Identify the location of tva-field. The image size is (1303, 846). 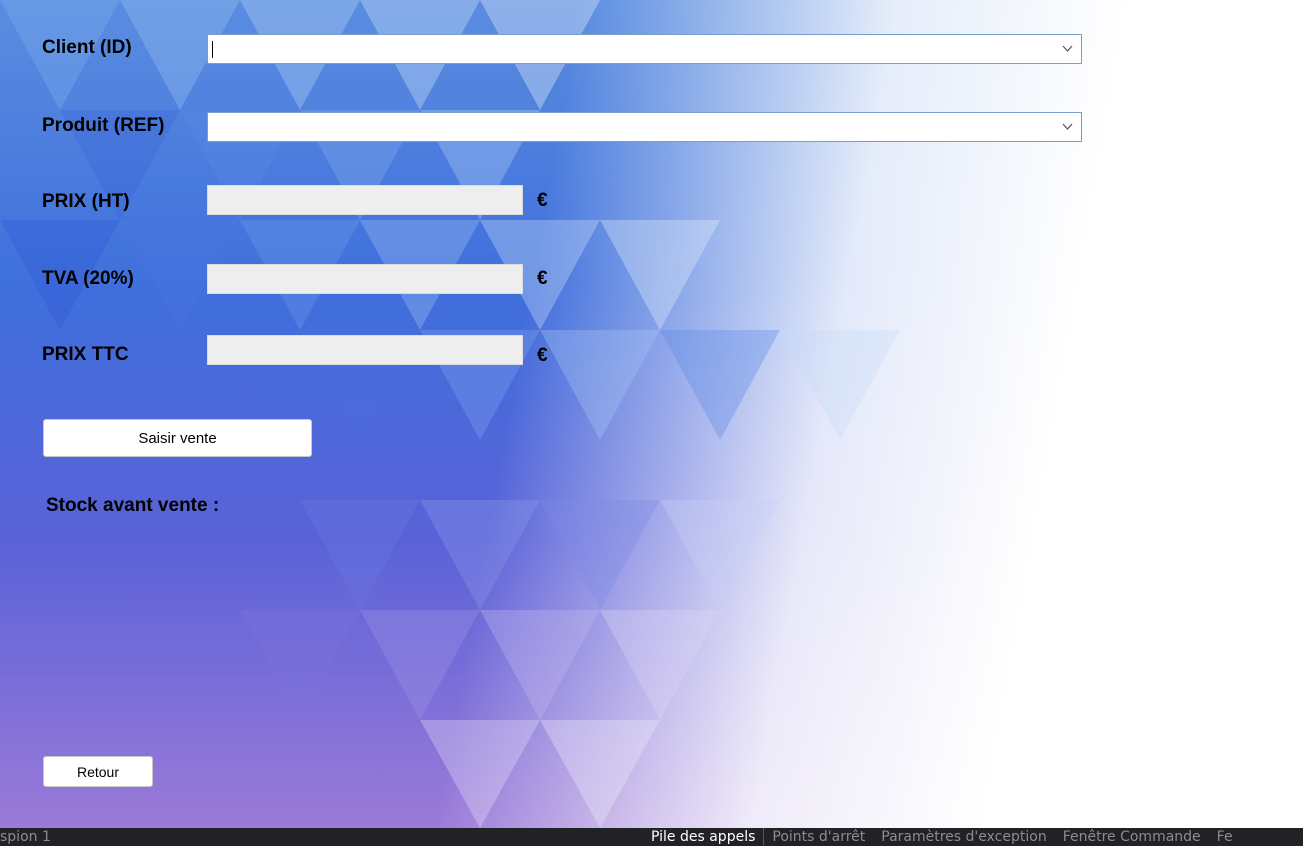
(365, 279).